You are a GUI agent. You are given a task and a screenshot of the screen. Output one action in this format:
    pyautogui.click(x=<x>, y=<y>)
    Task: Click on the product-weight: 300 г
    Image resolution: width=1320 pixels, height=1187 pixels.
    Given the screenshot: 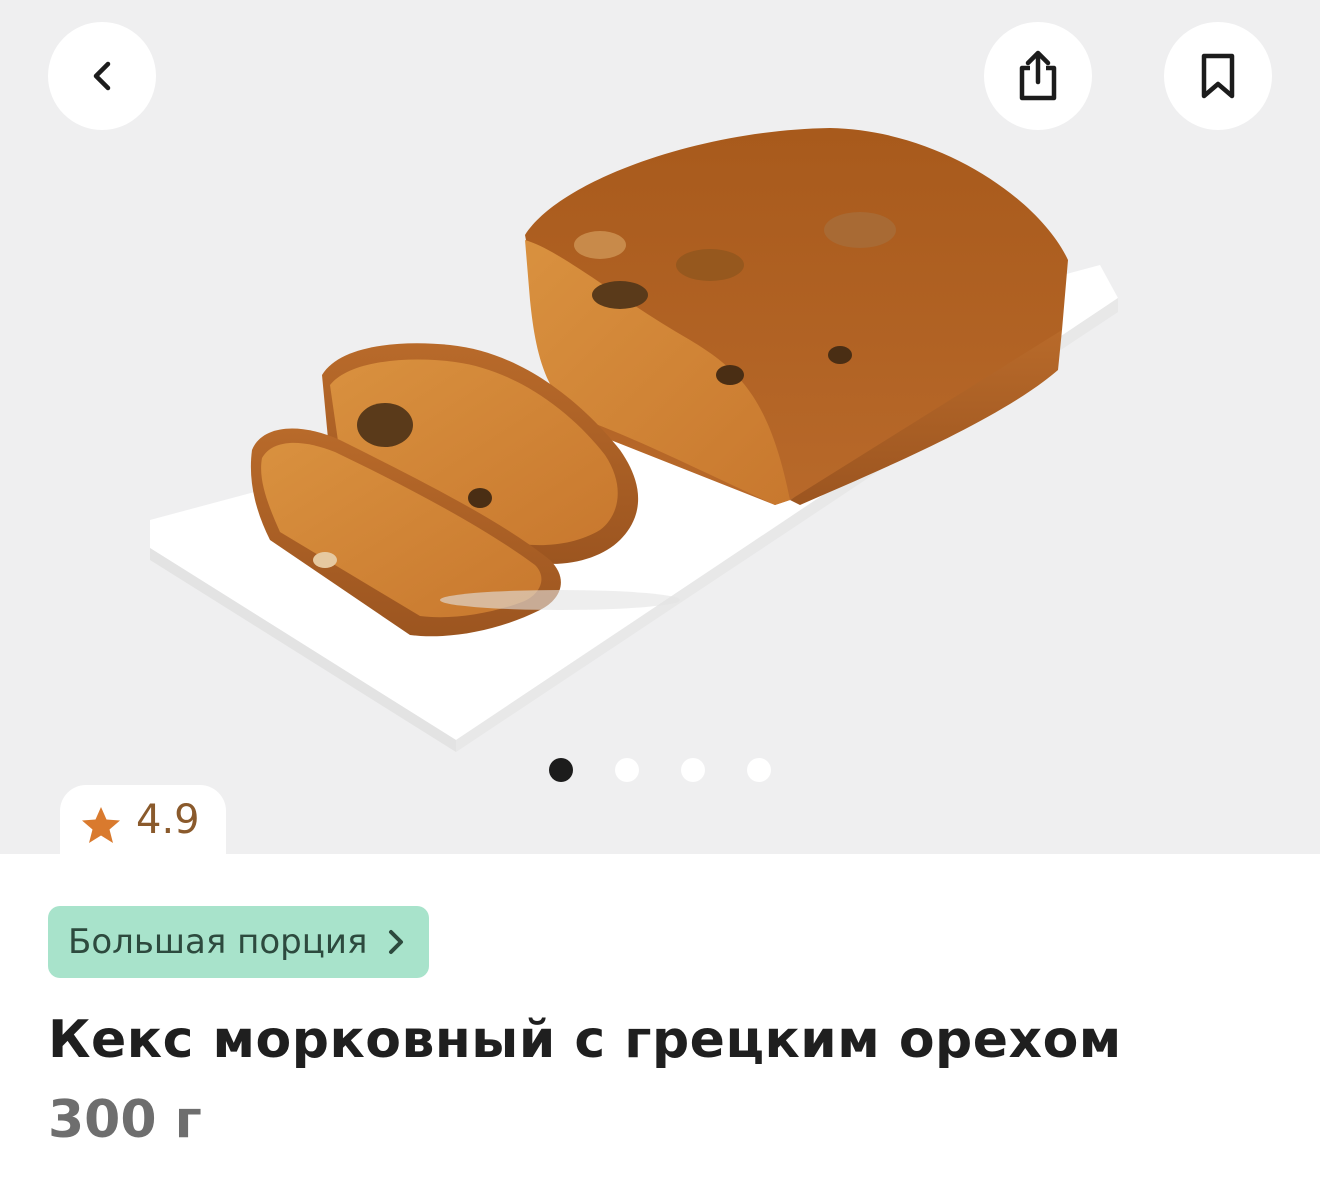 What is the action you would take?
    pyautogui.click(x=125, y=1120)
    